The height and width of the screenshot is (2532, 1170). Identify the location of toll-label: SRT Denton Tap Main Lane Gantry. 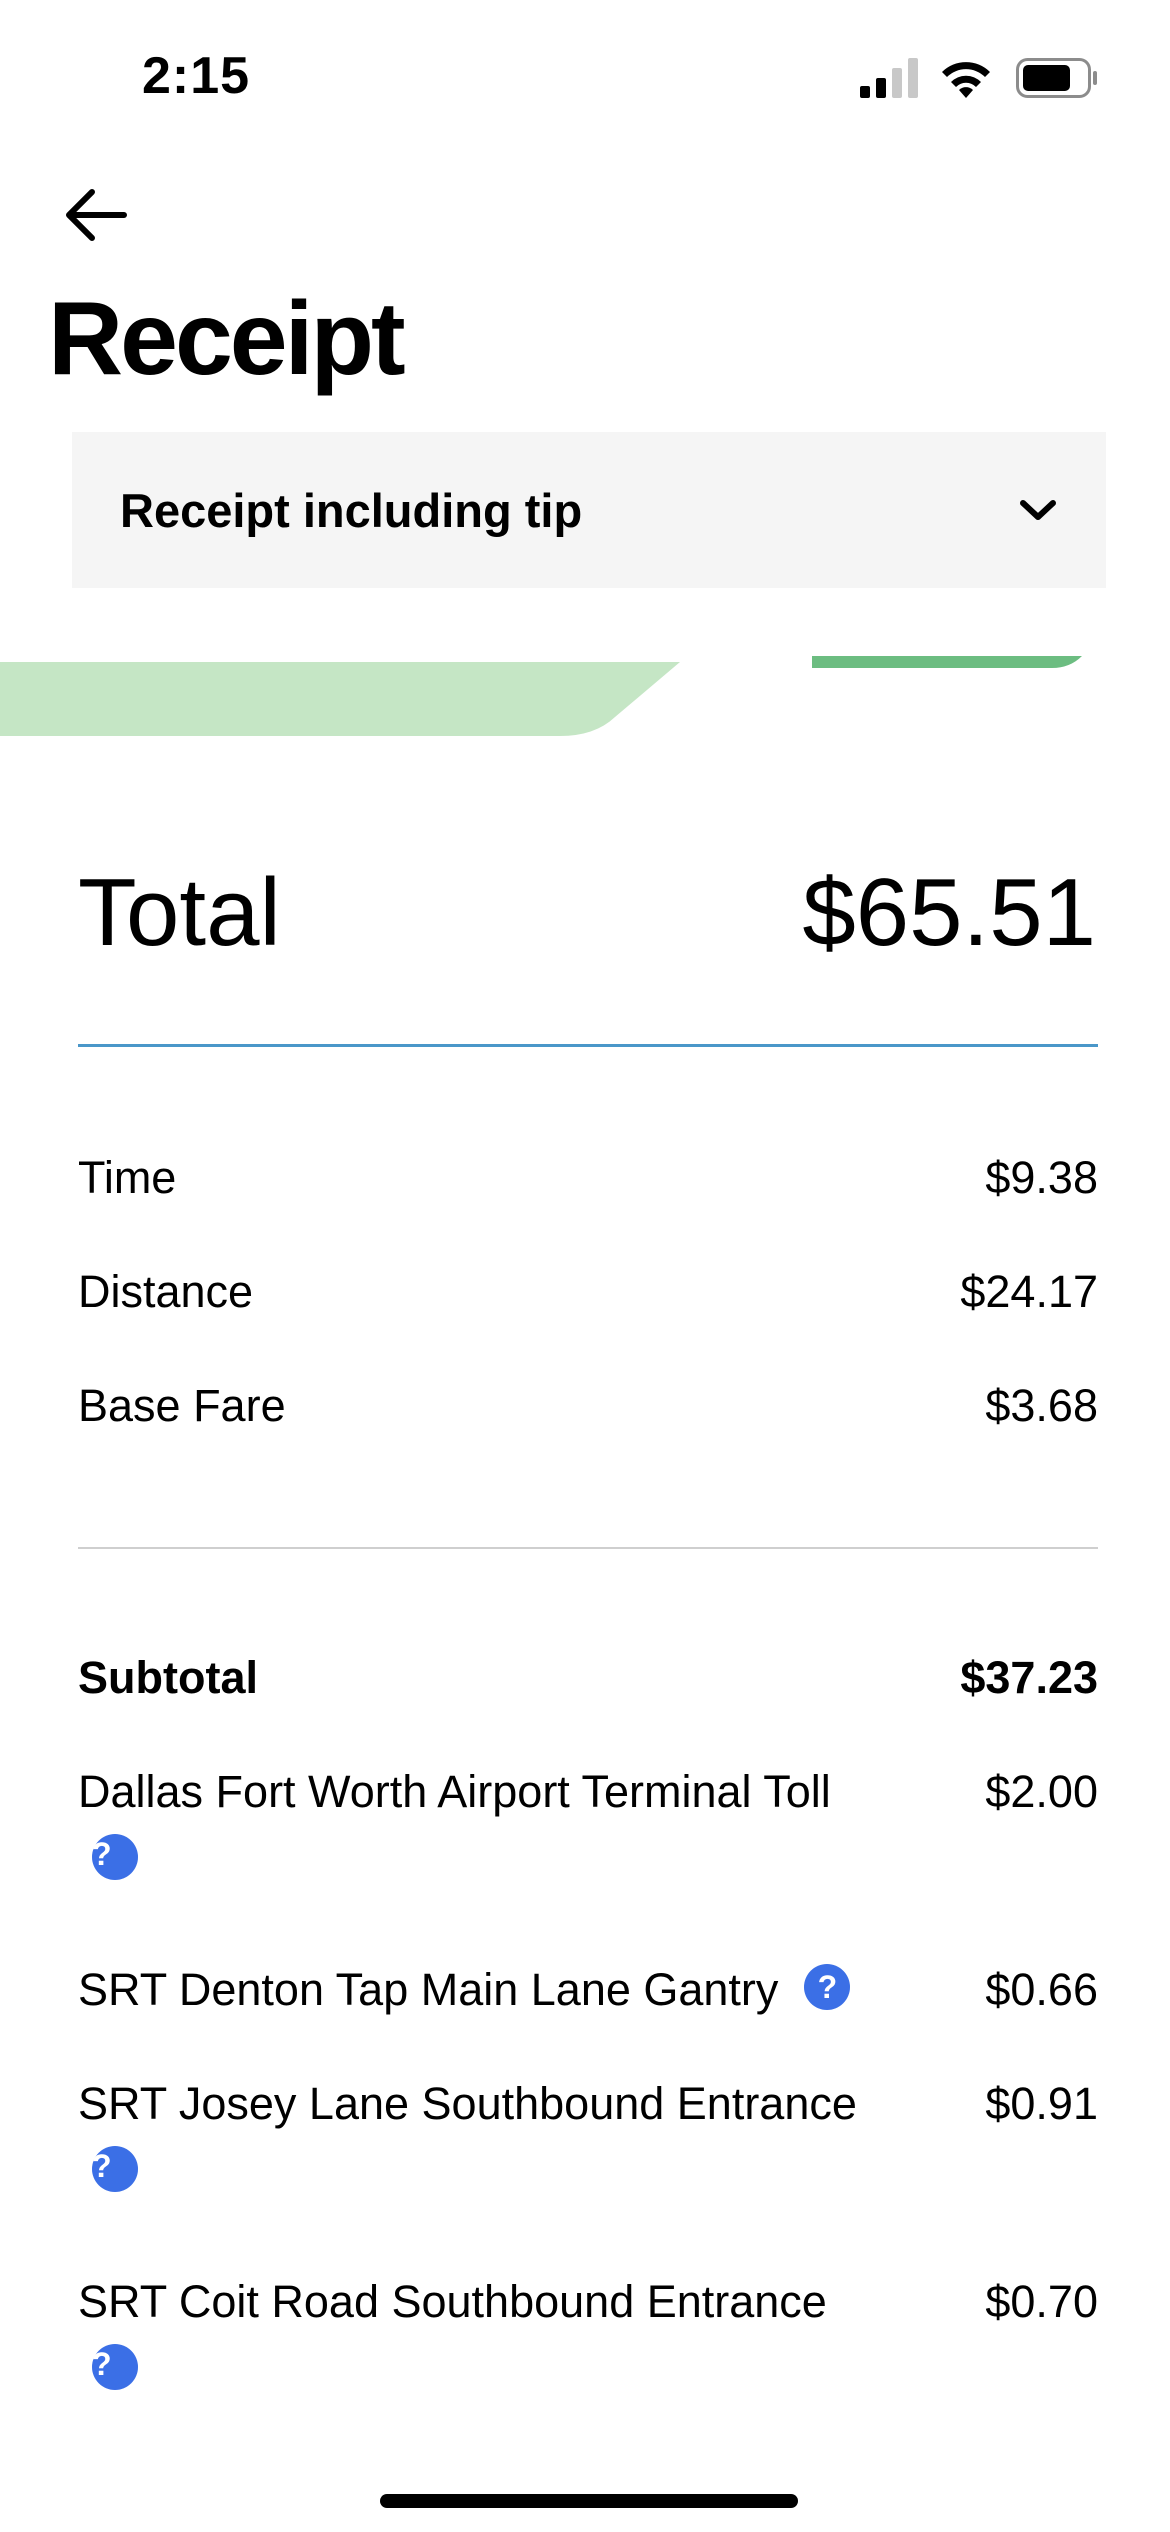
(428, 1989).